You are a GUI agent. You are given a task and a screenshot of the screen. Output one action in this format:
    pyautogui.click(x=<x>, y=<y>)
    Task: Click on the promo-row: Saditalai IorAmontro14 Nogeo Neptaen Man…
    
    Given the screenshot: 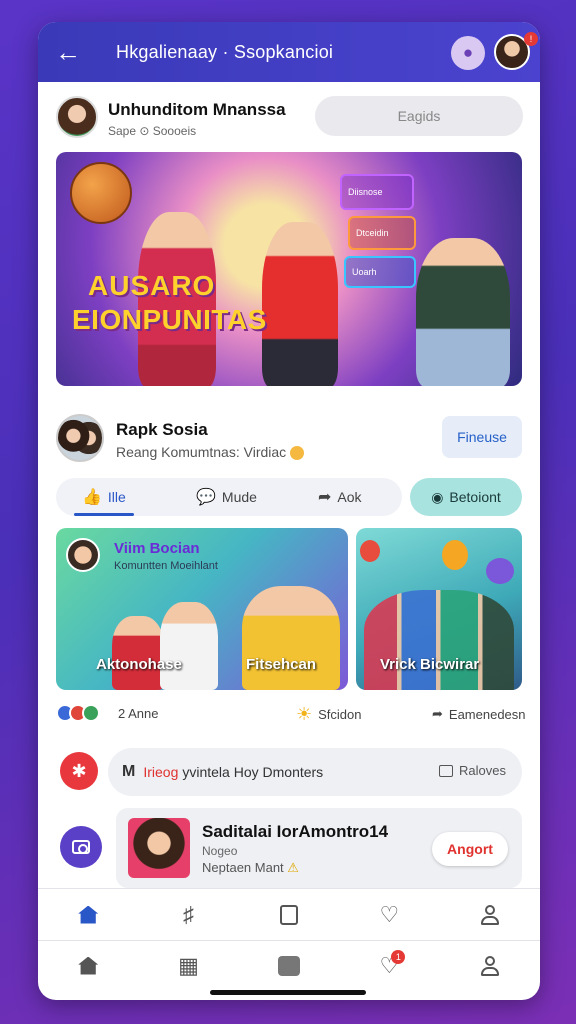 What is the action you would take?
    pyautogui.click(x=291, y=849)
    